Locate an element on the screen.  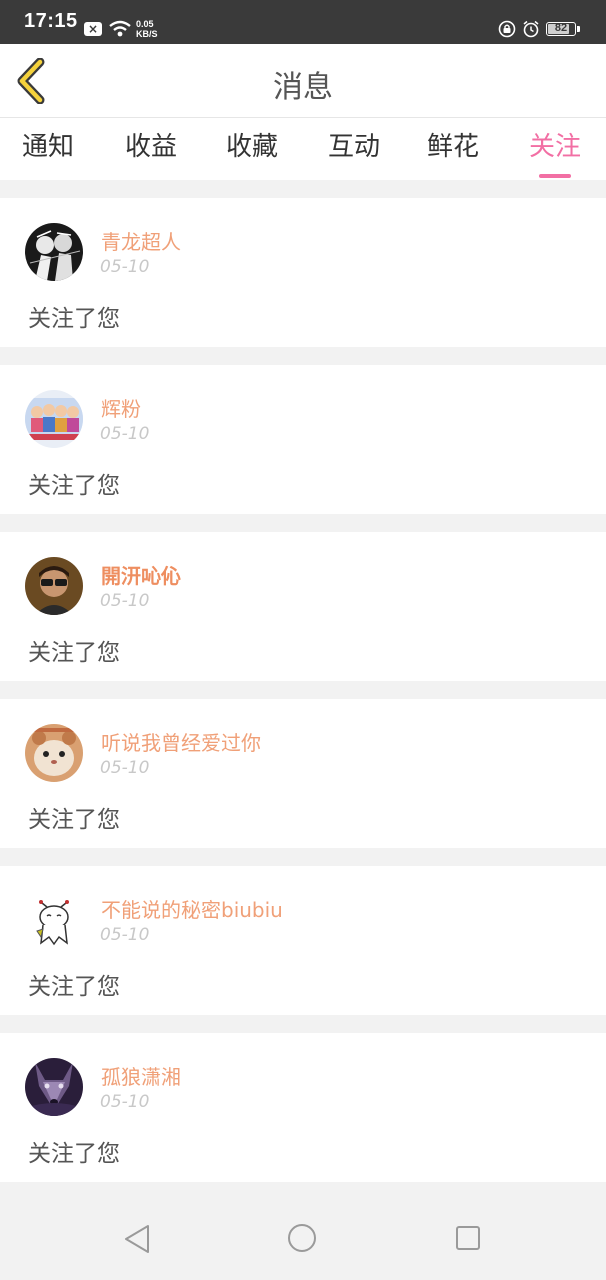
tab-bar: 通知 收益 收藏 互动 鲜花 关注 is located at coordinates (303, 149).